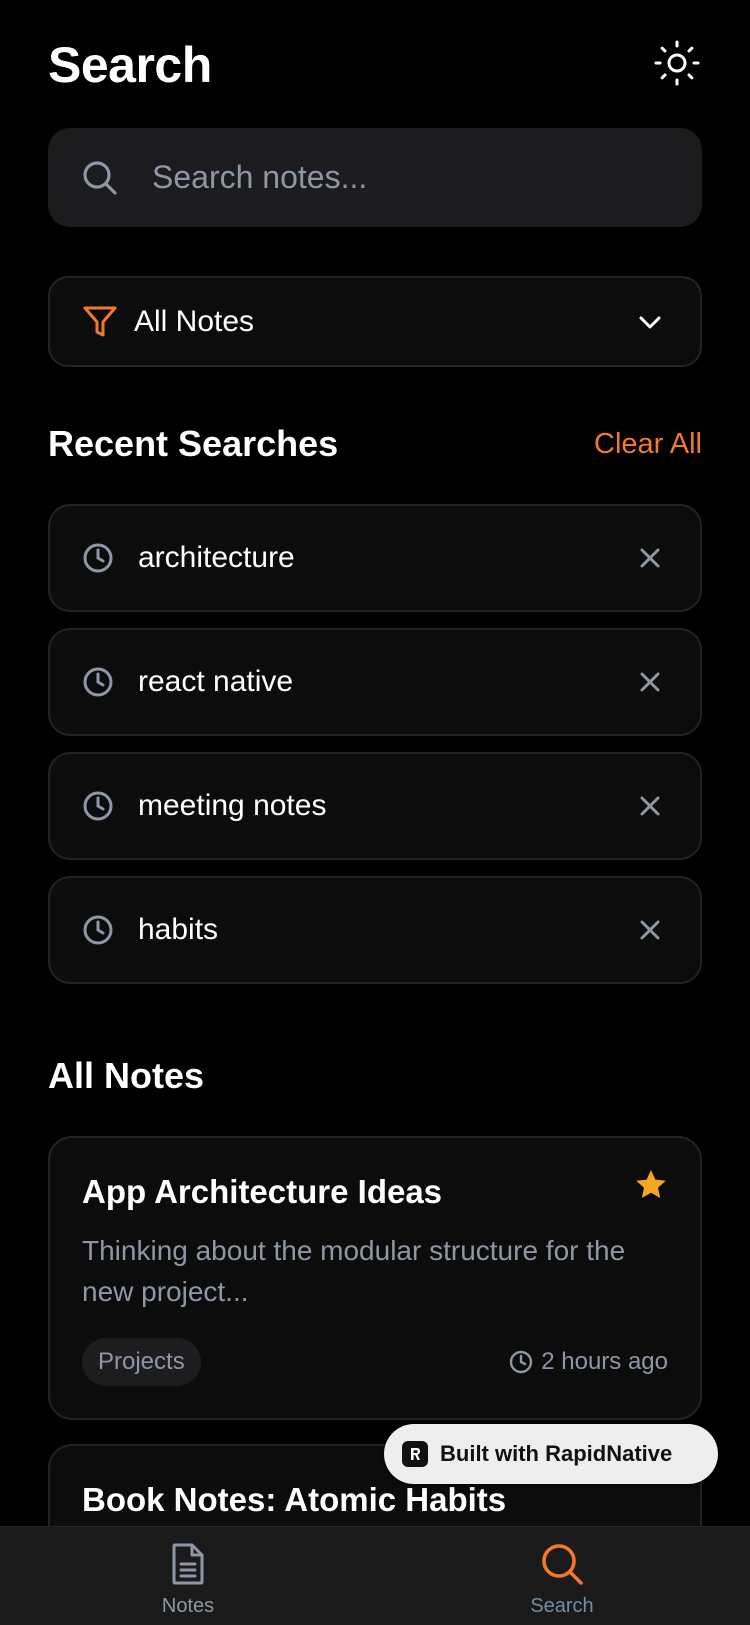 The width and height of the screenshot is (750, 1625). I want to click on note-timestamp: 2 hours ago, so click(588, 1362).